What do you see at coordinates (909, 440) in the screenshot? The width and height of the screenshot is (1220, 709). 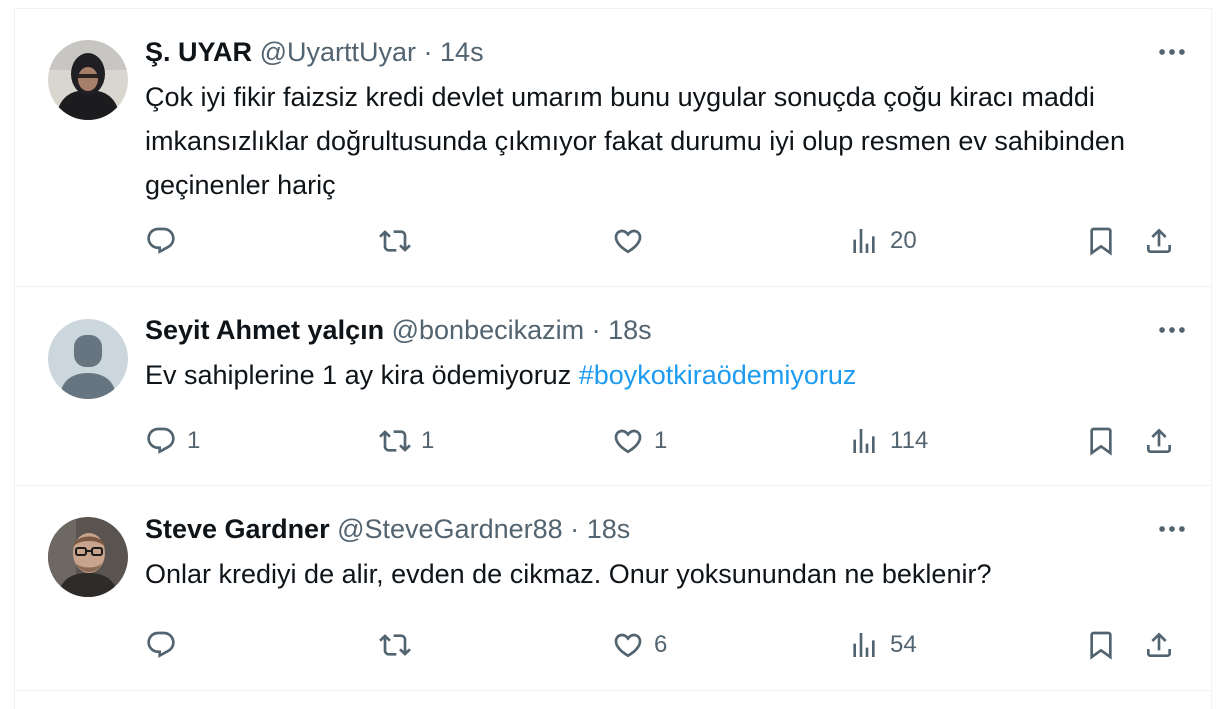 I see `views-count: 114` at bounding box center [909, 440].